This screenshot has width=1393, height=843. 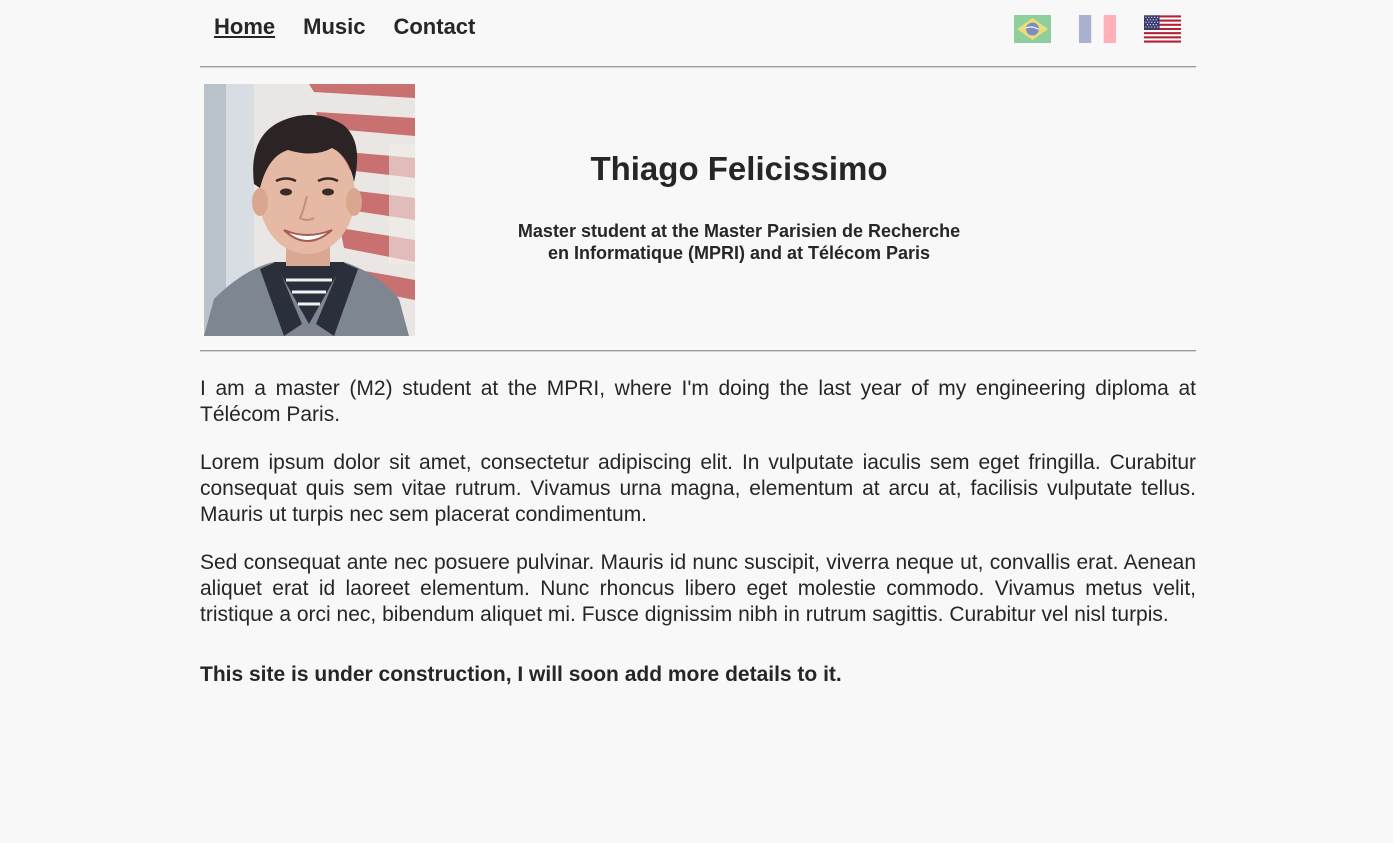 I want to click on nav-links: Home Music Contact, so click(x=344, y=27).